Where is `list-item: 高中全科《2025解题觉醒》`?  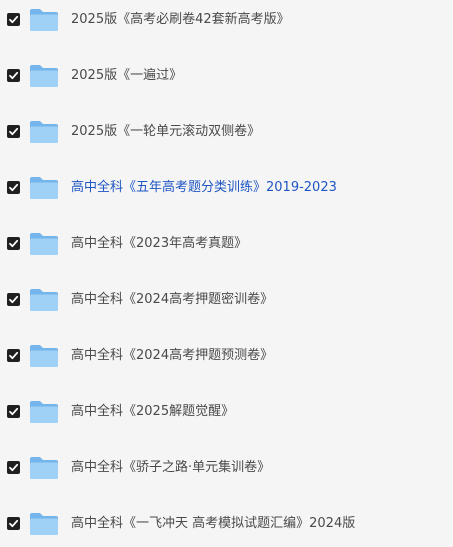
list-item: 高中全科《2025解题觉醒》 is located at coordinates (226, 412).